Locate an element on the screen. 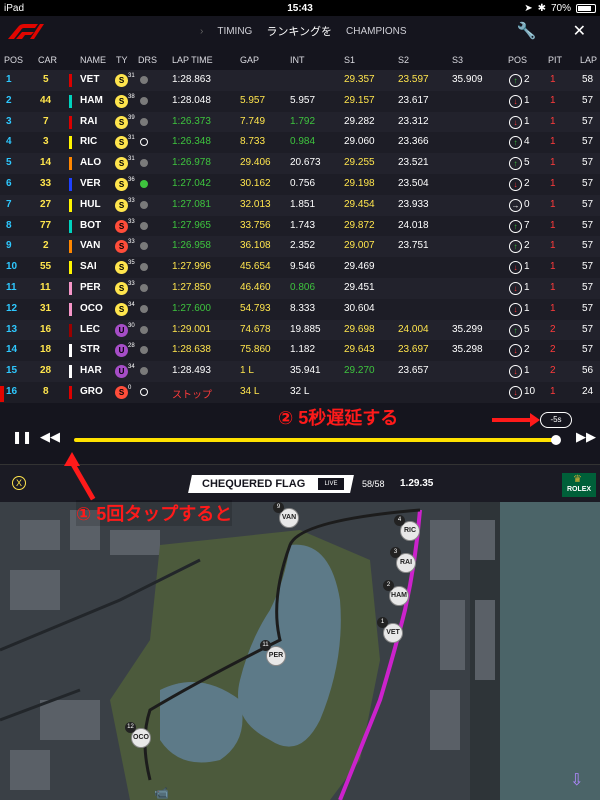  table-row: 1 5 VET S 31 1:28.863 29.357 23.597 35.909 ↑ 2 1 58 is located at coordinates (300, 80).